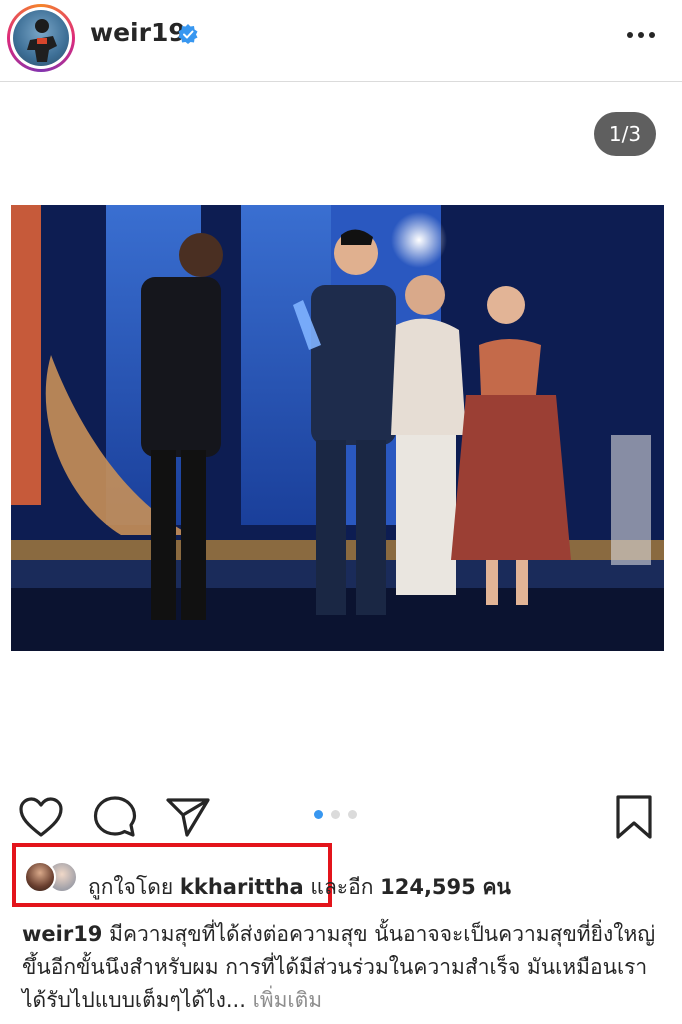 This screenshot has width=682, height=1024. Describe the element at coordinates (115, 817) in the screenshot. I see `comment-icon` at that location.